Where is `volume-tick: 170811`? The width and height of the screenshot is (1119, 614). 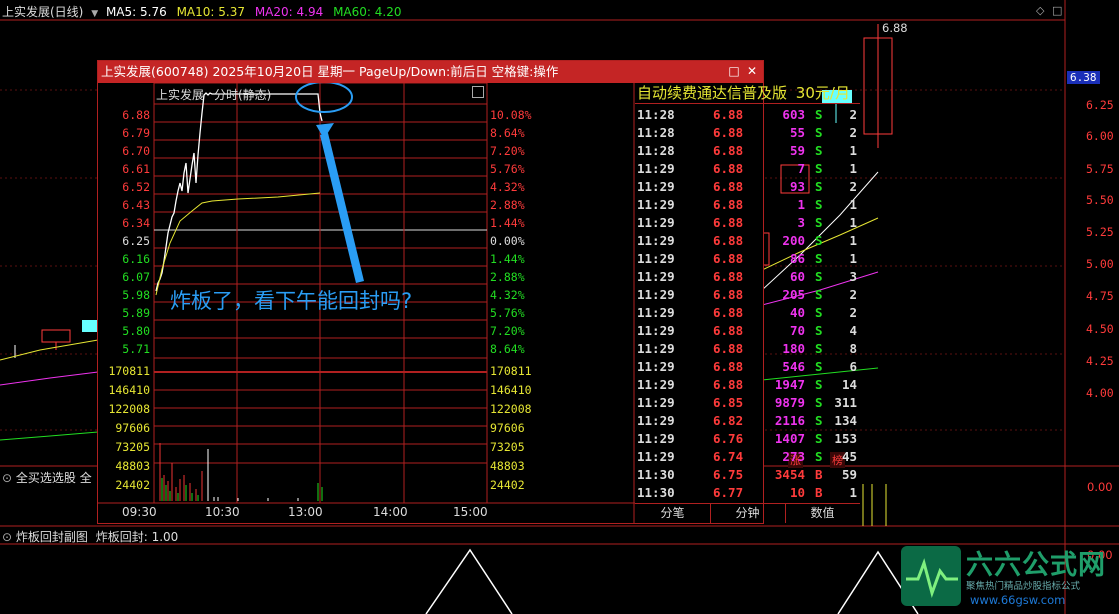 volume-tick: 170811 is located at coordinates (129, 371).